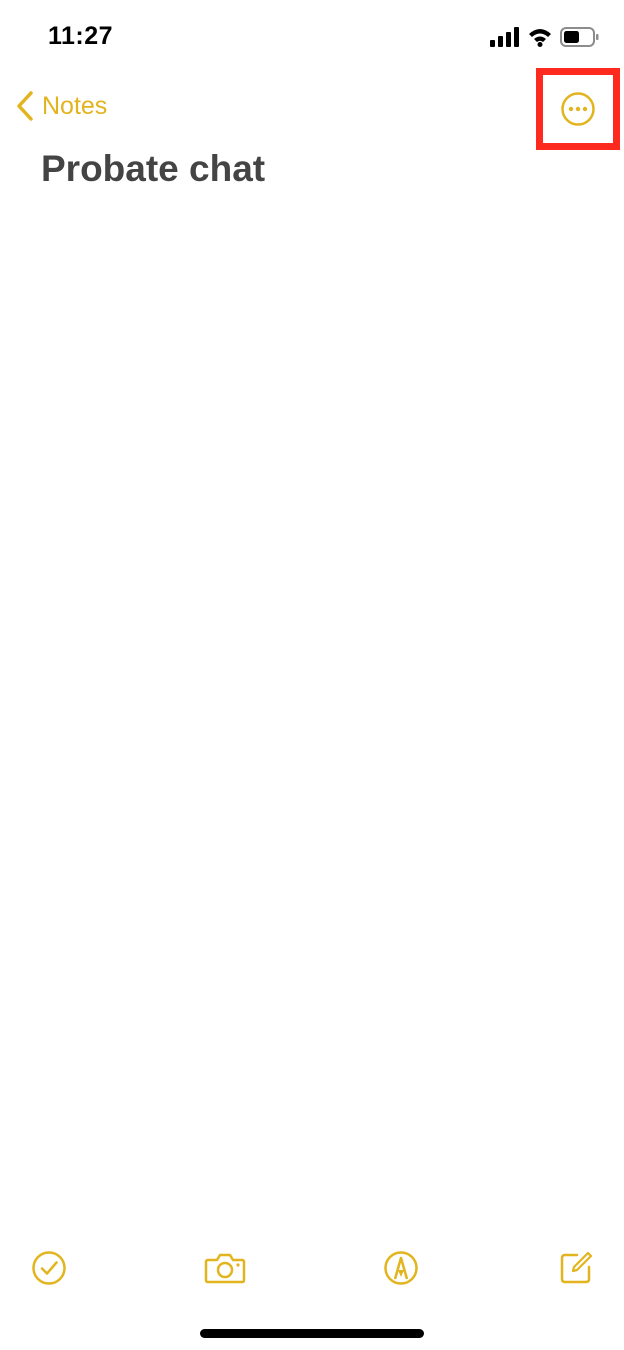  I want to click on chevron-left-icon, so click(25, 106).